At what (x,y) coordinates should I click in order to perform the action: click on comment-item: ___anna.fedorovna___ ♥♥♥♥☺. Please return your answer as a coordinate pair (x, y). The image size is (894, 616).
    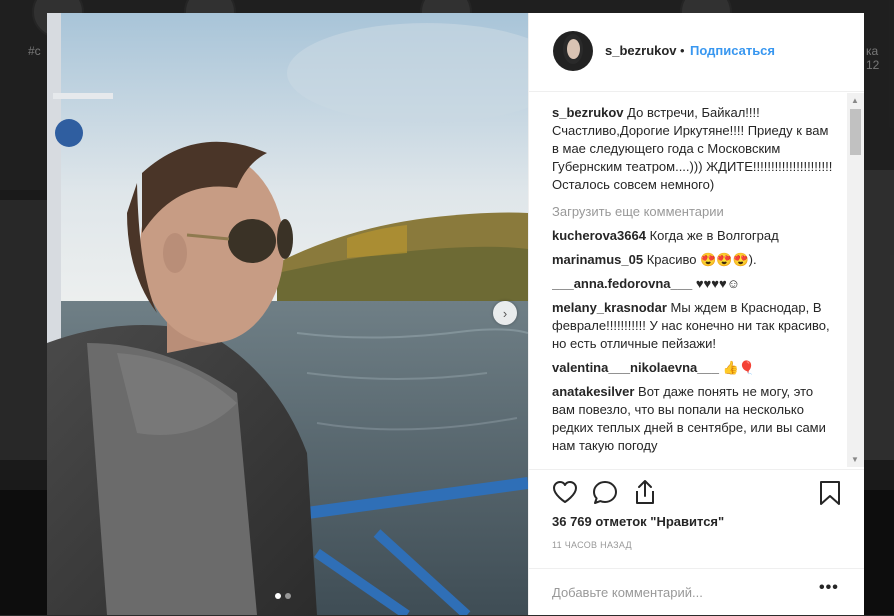
    Looking at the image, I should click on (693, 284).